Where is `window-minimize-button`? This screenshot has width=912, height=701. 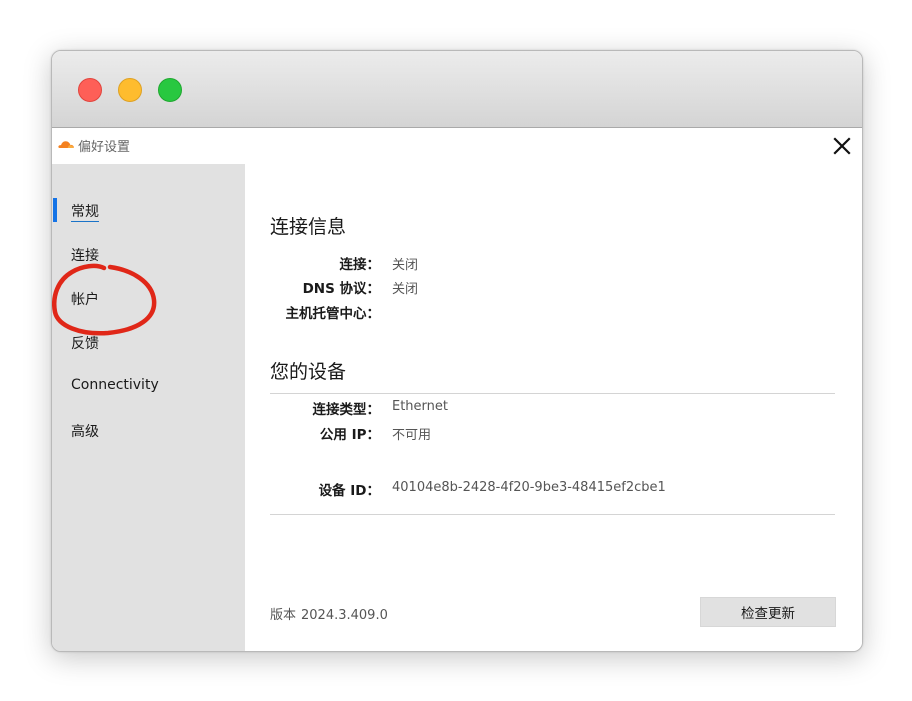
window-minimize-button is located at coordinates (130, 90).